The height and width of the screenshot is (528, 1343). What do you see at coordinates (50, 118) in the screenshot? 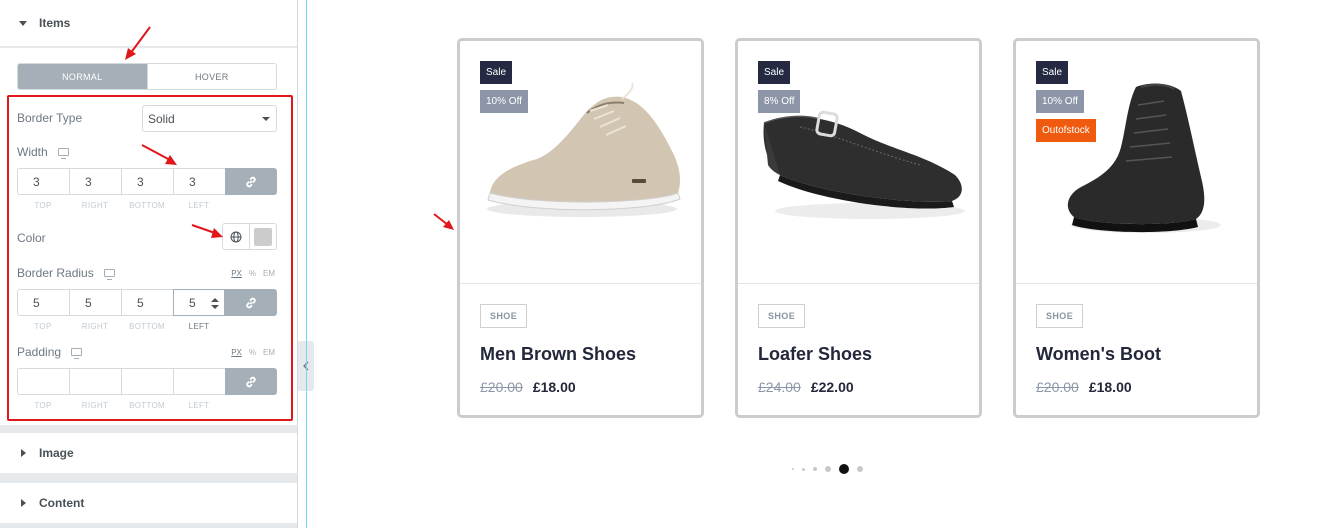
I see `border-type-label: Border Type` at bounding box center [50, 118].